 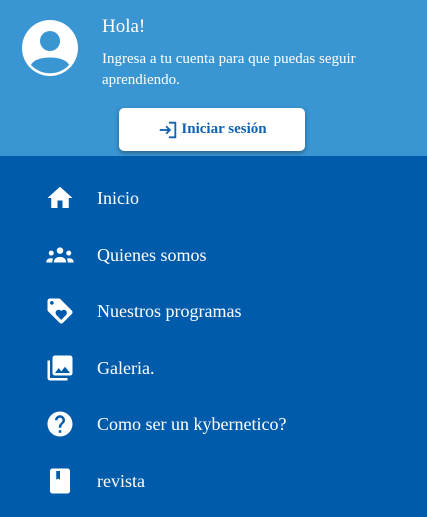 I want to click on login-button-label: Iniciar sesión, so click(x=224, y=129).